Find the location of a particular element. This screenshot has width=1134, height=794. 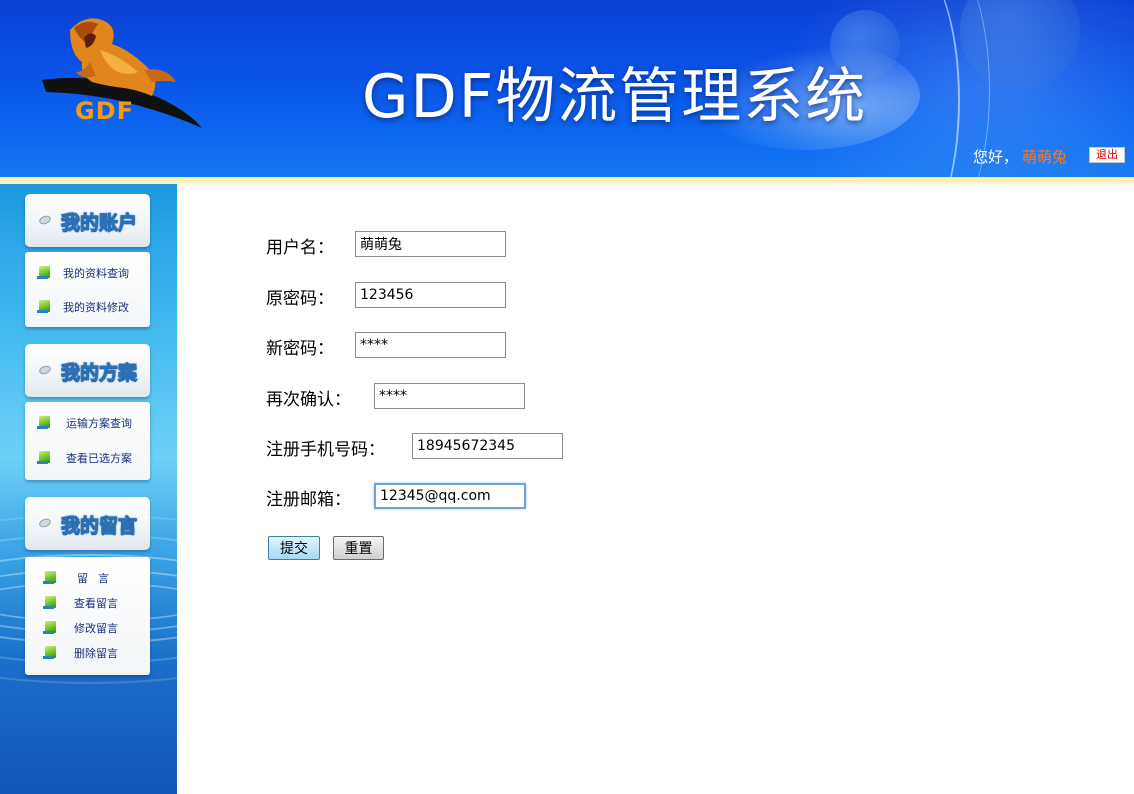

phone-label: 注册手机号码： is located at coordinates (325, 450).